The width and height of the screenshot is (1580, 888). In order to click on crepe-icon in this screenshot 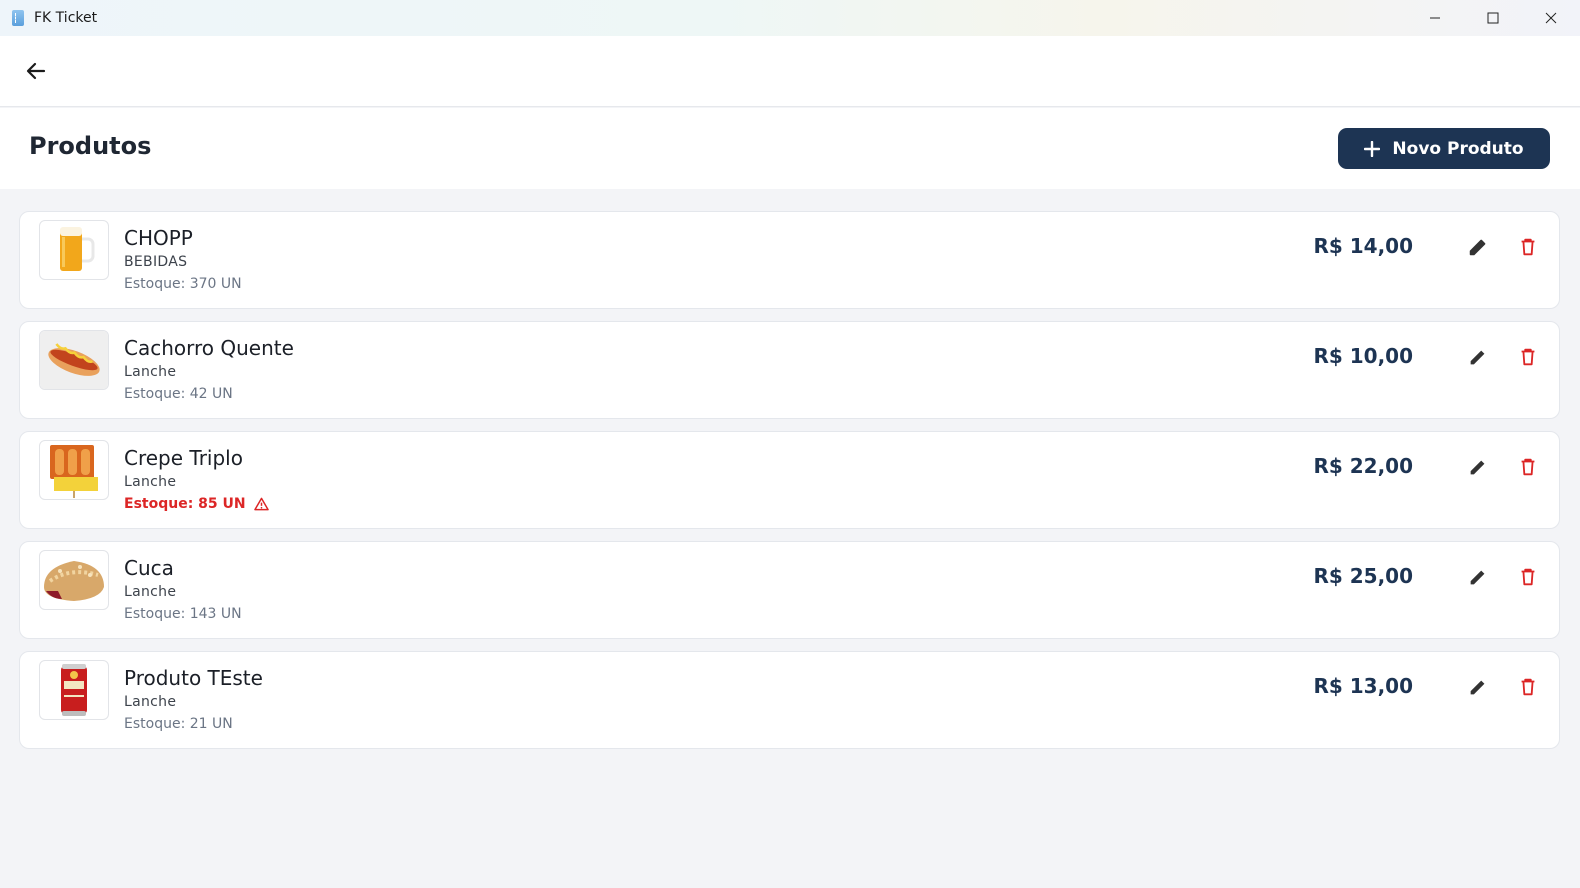, I will do `click(74, 471)`.